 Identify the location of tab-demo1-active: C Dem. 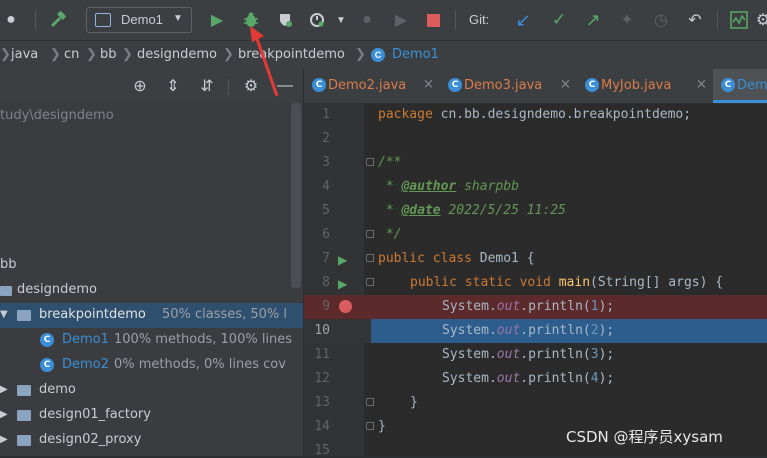
(740, 86).